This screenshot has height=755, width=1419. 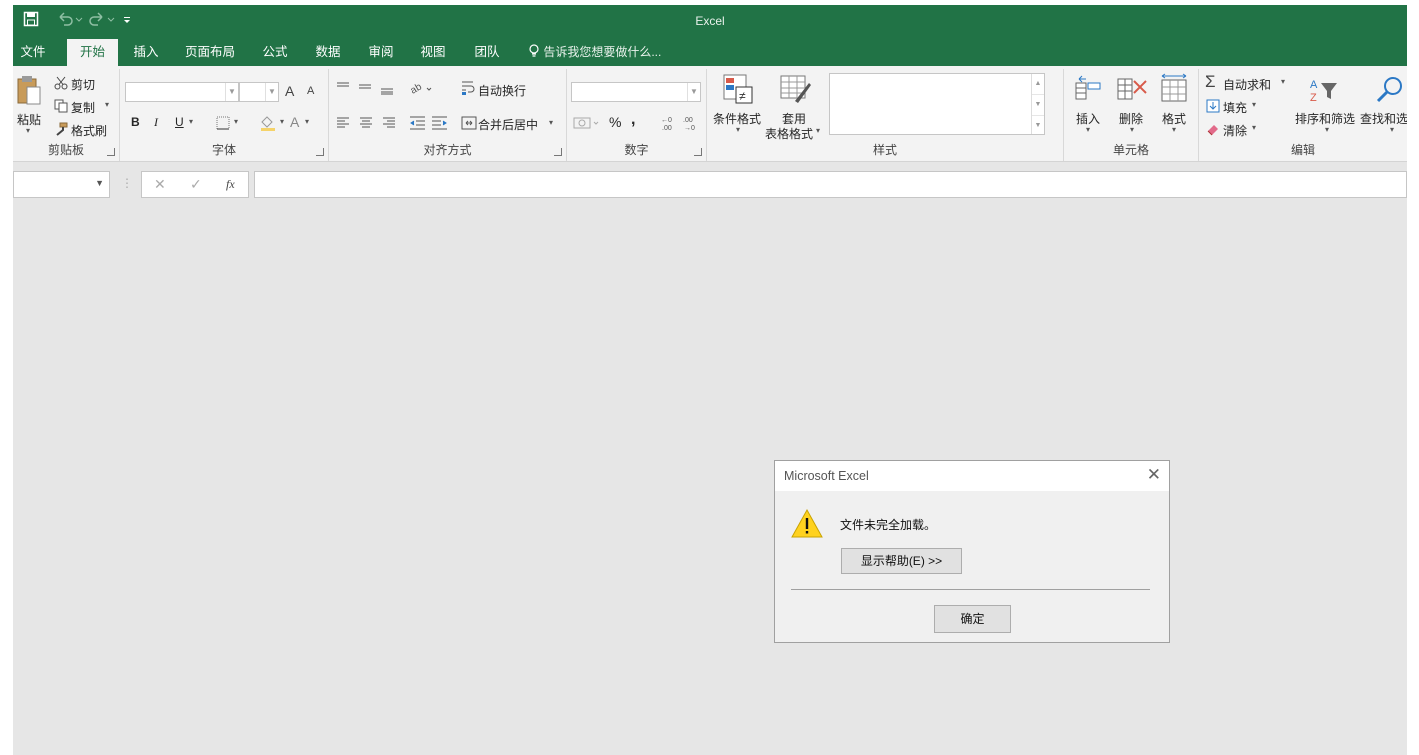 What do you see at coordinates (636, 150) in the screenshot?
I see `number-group-label: 数字` at bounding box center [636, 150].